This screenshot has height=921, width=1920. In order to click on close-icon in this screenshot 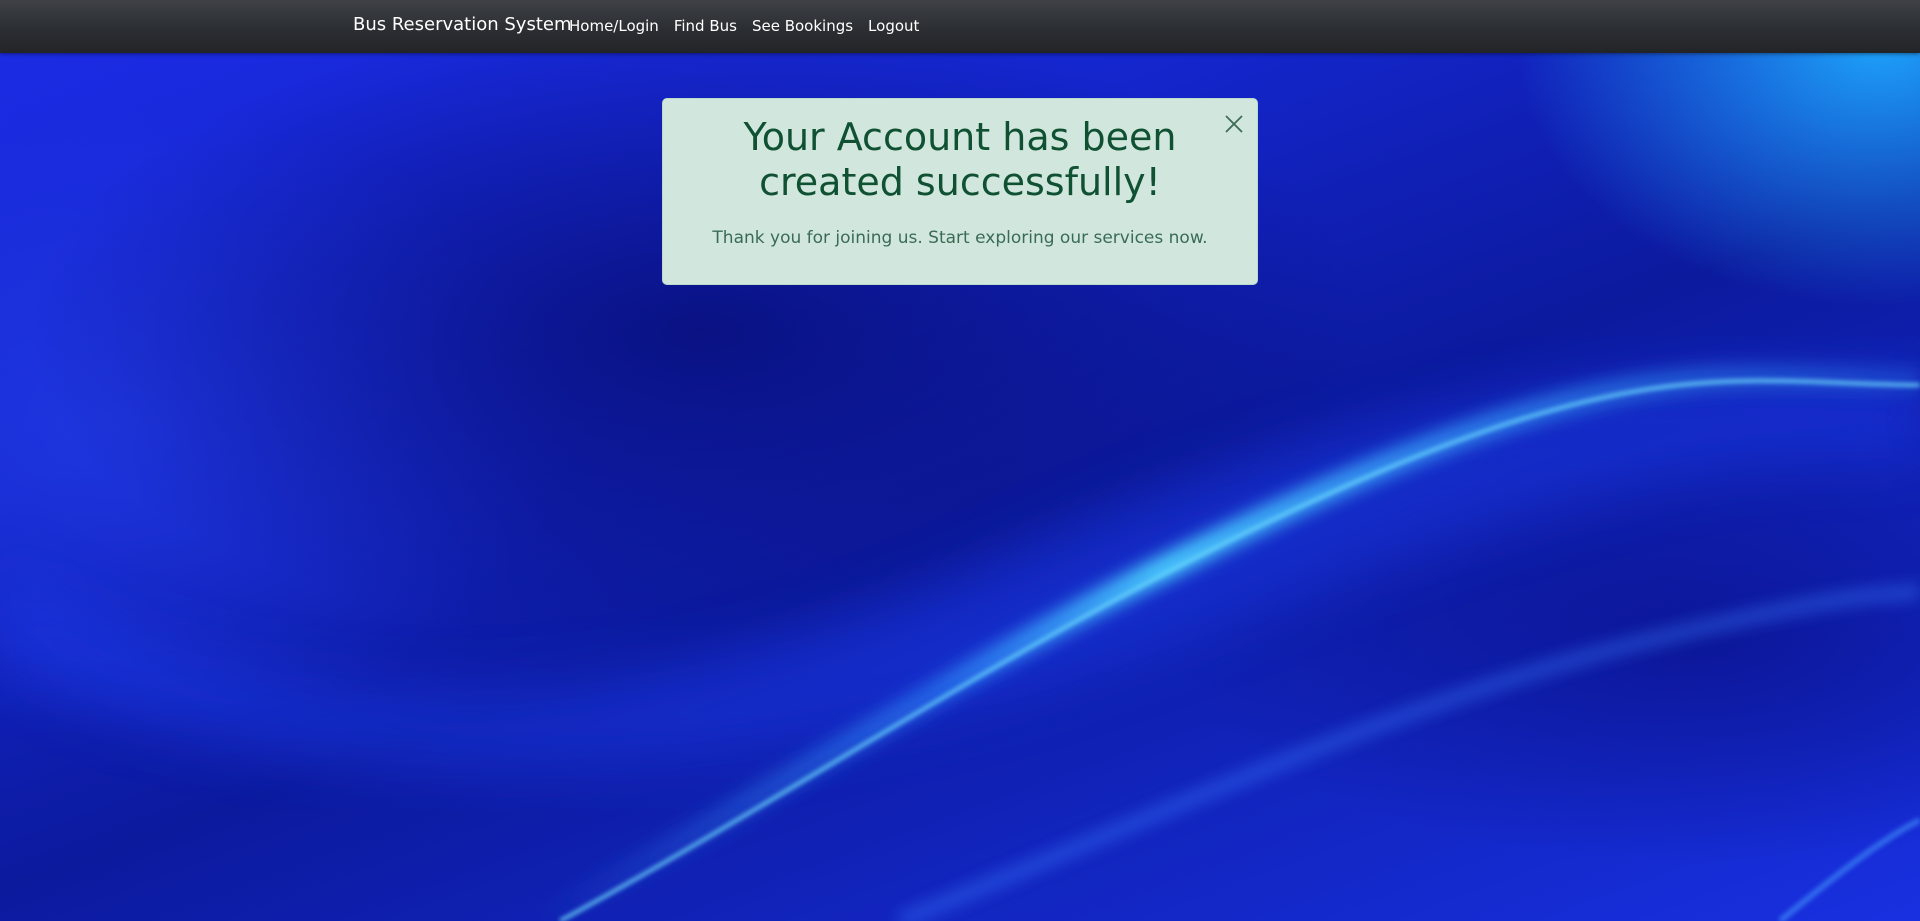, I will do `click(1234, 124)`.